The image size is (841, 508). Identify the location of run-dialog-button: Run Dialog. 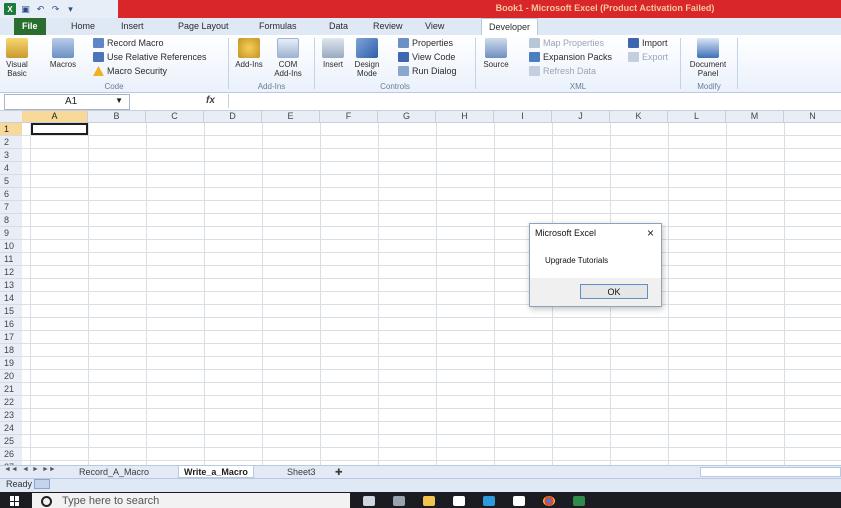
(427, 71).